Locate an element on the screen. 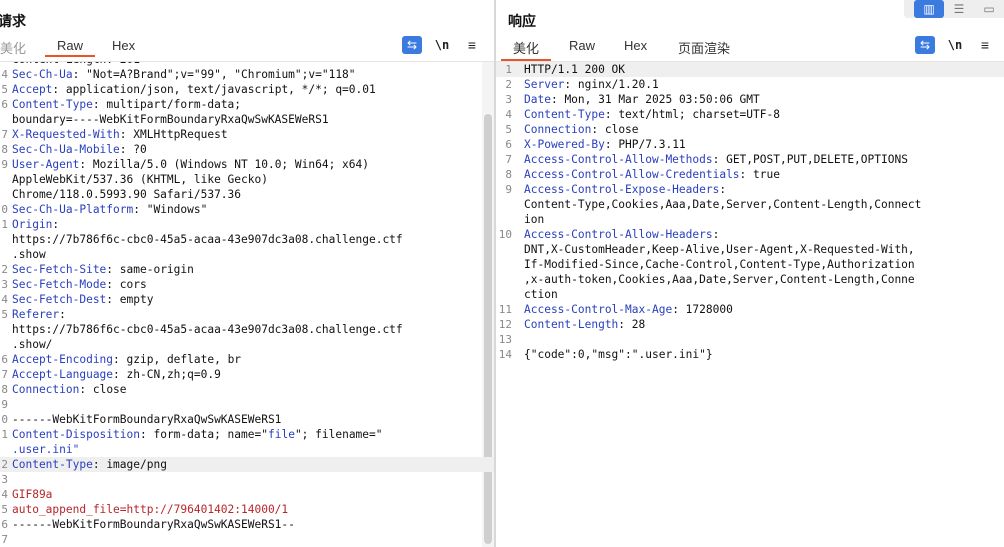 The image size is (1004, 547). response-tab-pretty: 美化 is located at coordinates (526, 49).